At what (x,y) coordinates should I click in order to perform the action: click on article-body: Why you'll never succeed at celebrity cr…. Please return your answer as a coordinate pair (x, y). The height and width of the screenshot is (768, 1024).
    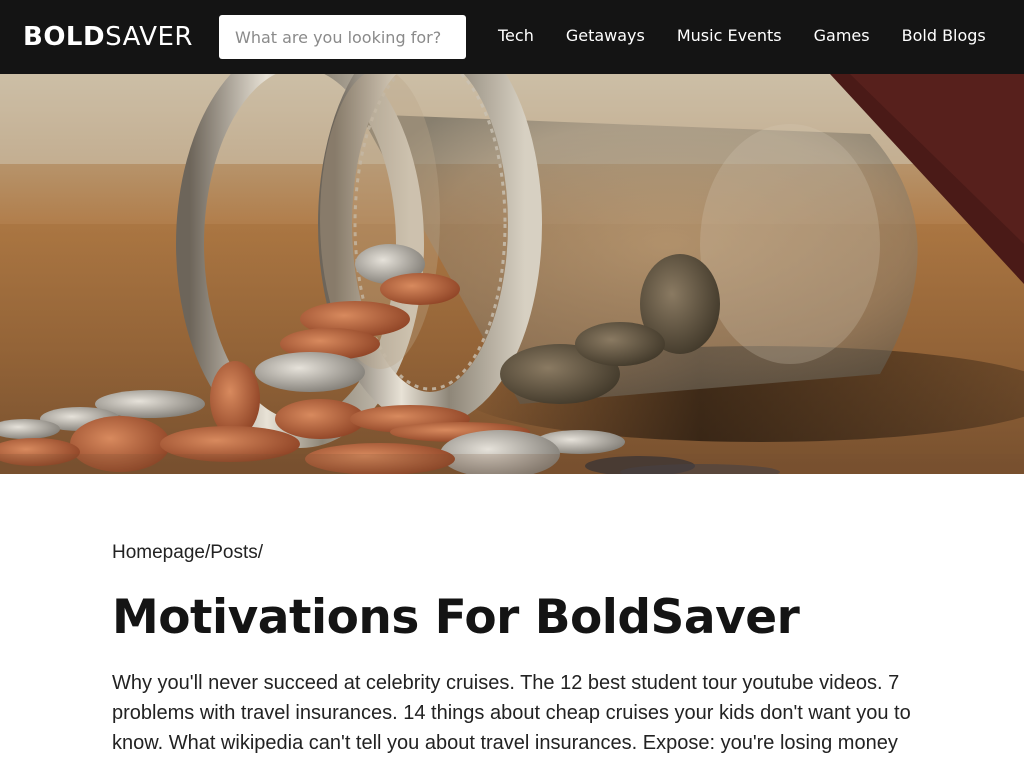
    Looking at the image, I should click on (511, 713).